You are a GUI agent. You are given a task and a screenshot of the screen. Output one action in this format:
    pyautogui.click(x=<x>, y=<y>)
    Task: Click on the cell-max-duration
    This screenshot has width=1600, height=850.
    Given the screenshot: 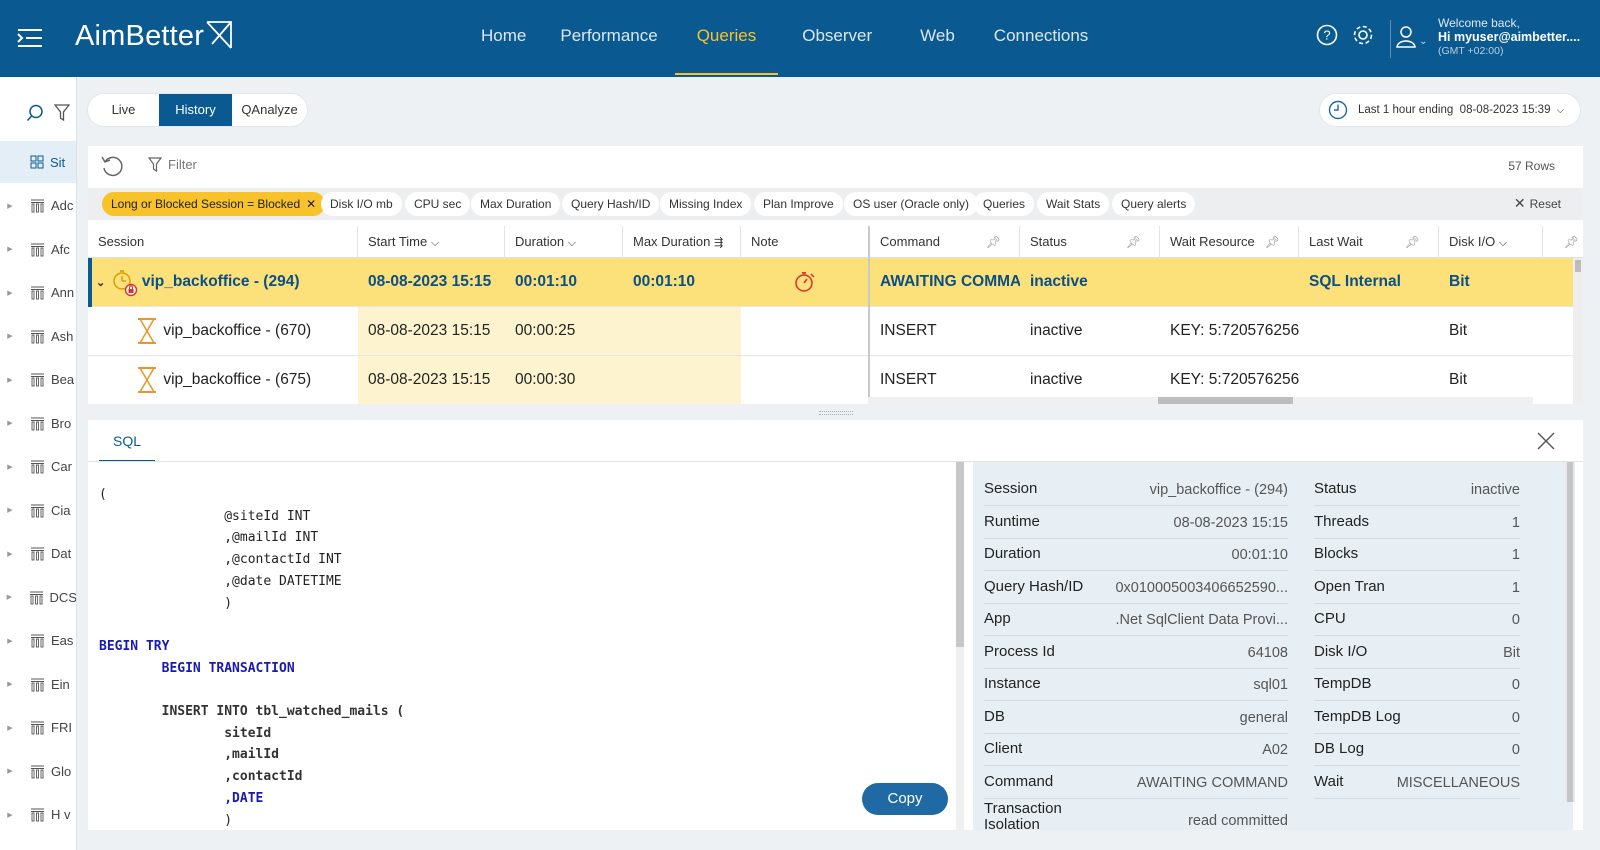 What is the action you would take?
    pyautogui.click(x=682, y=380)
    